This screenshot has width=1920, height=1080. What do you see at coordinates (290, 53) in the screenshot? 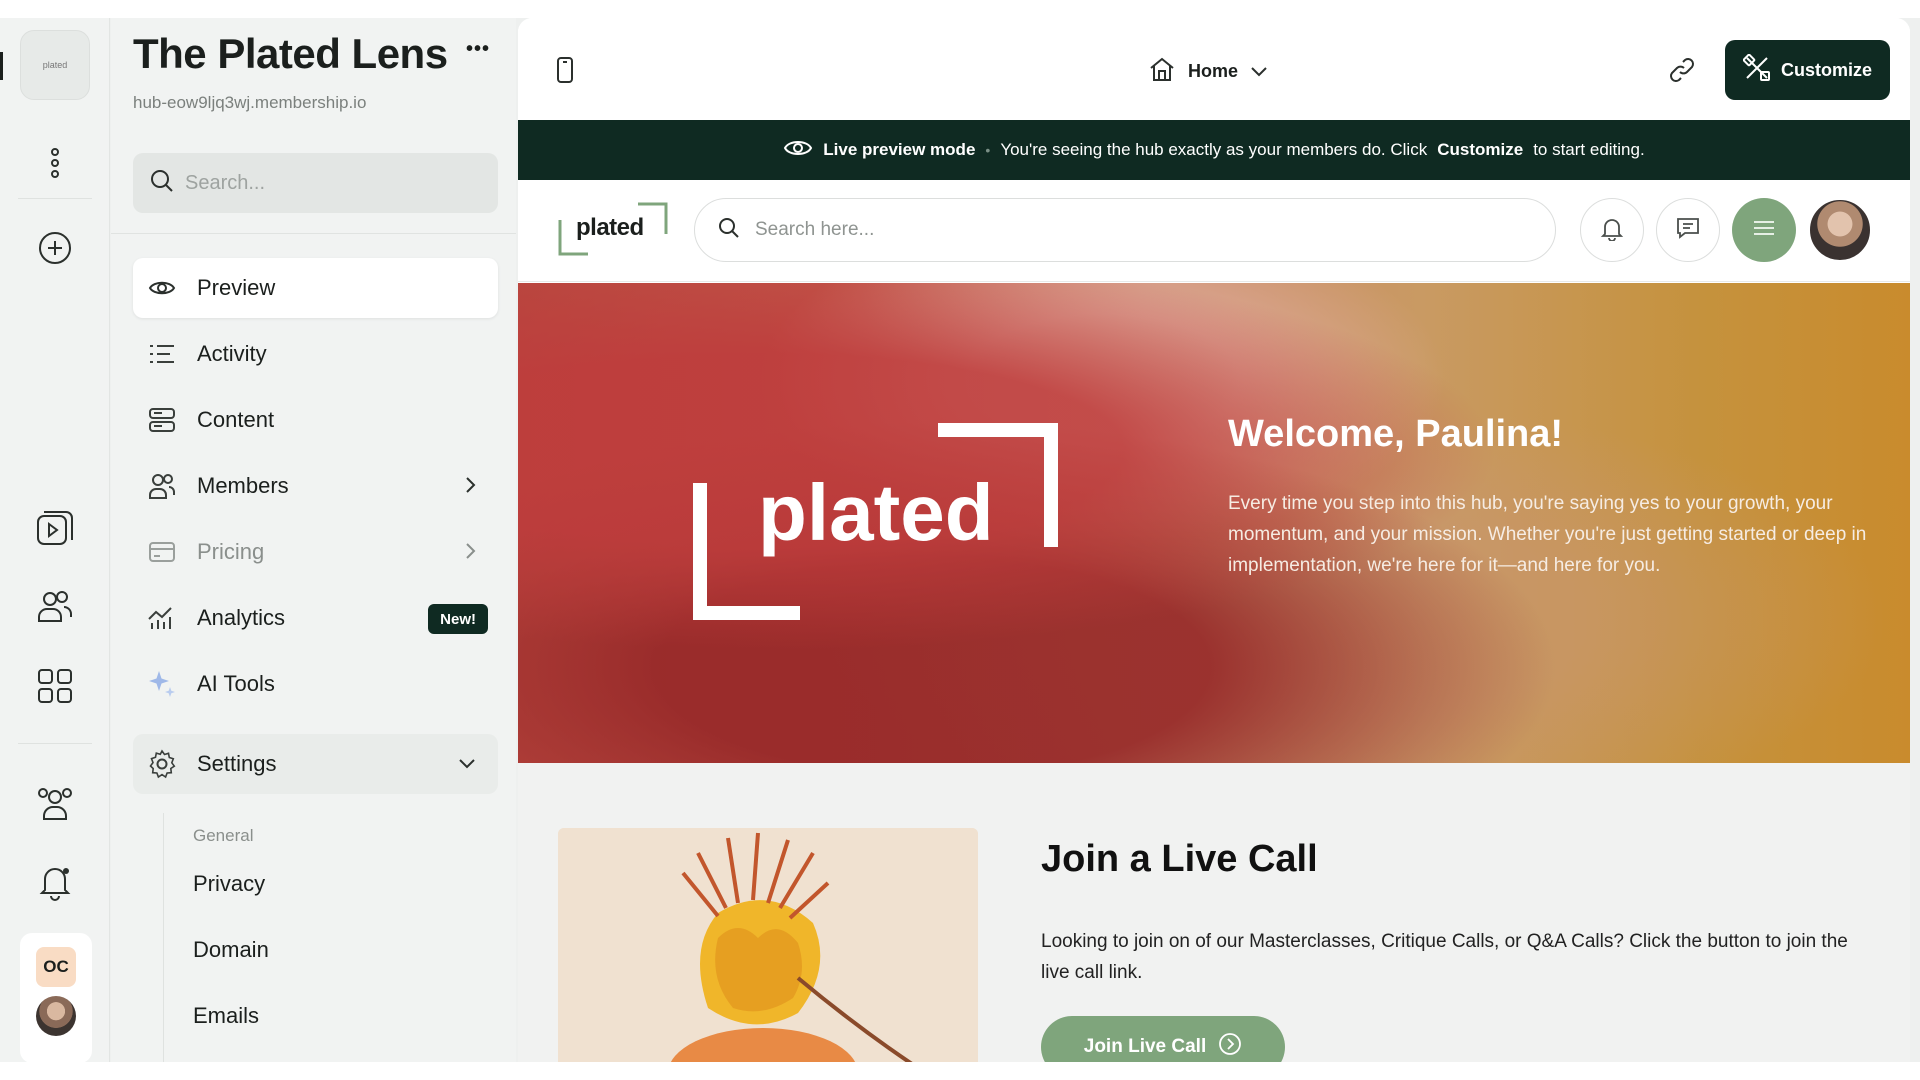
I see `hub-title: The Plated Lens` at bounding box center [290, 53].